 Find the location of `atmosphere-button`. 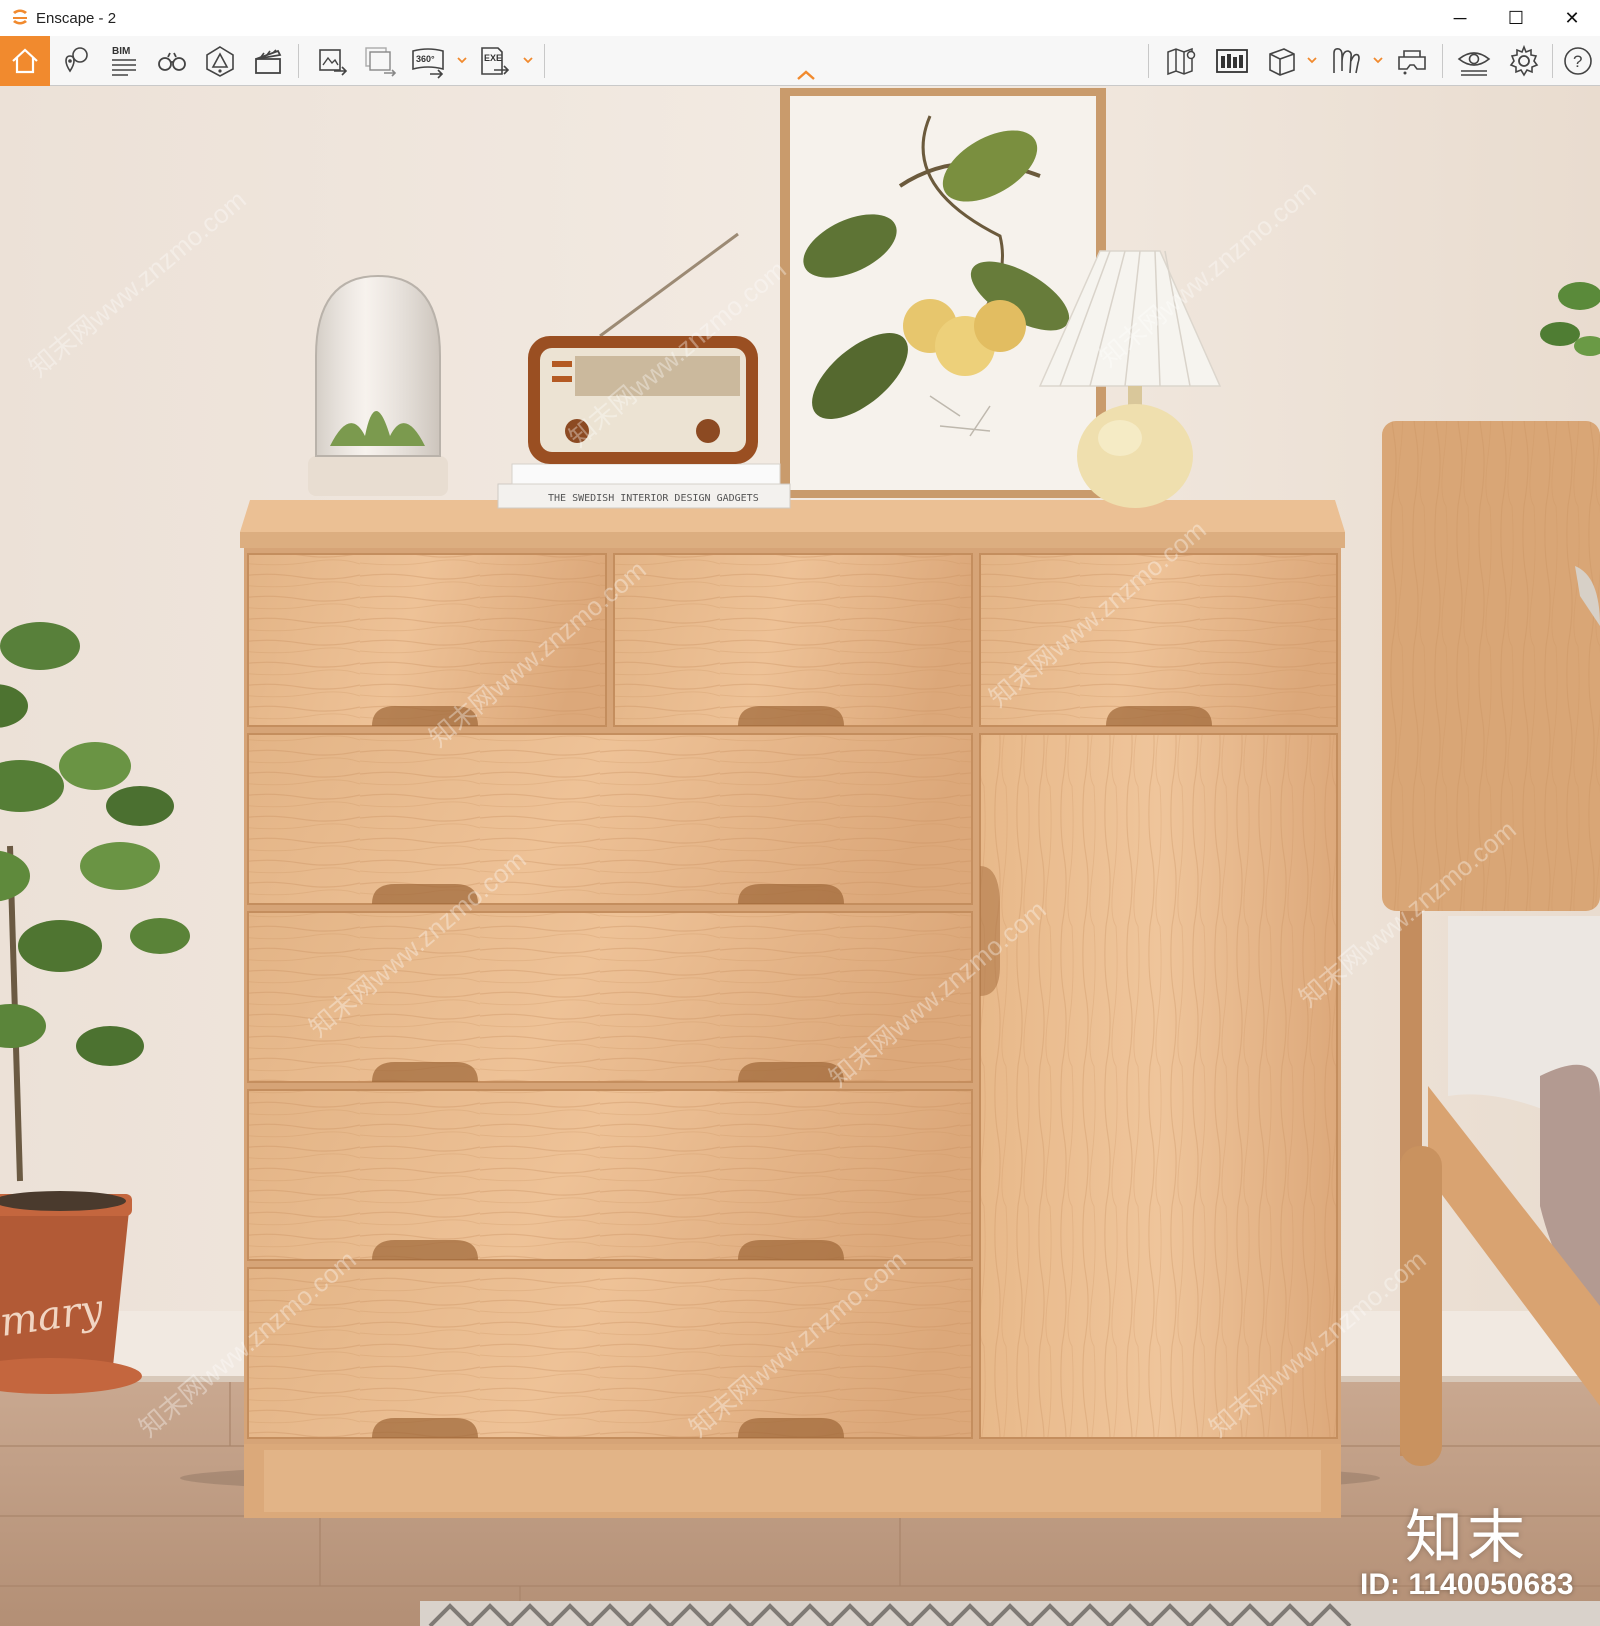

atmosphere-button is located at coordinates (220, 61).